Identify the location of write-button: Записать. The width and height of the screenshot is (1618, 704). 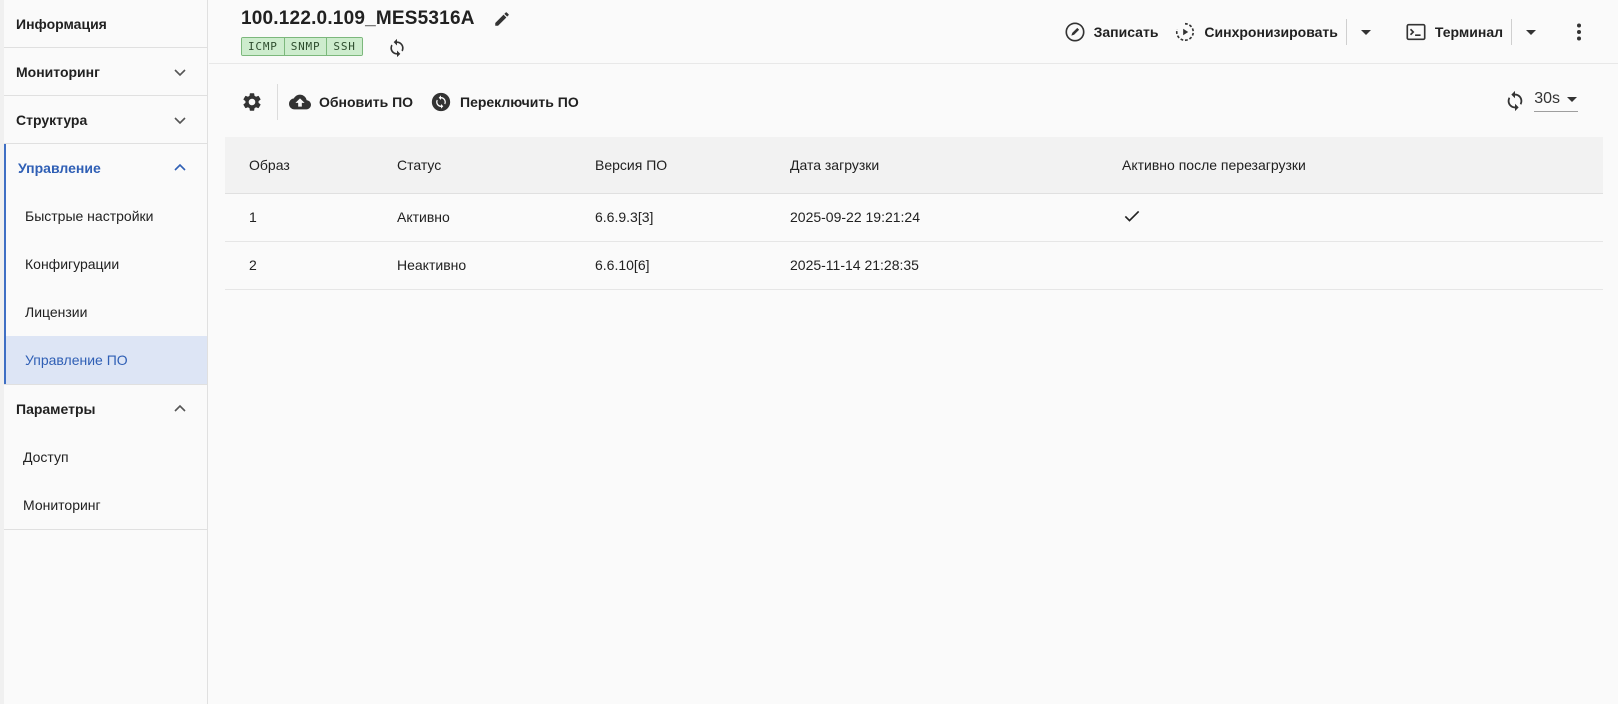
(1111, 32).